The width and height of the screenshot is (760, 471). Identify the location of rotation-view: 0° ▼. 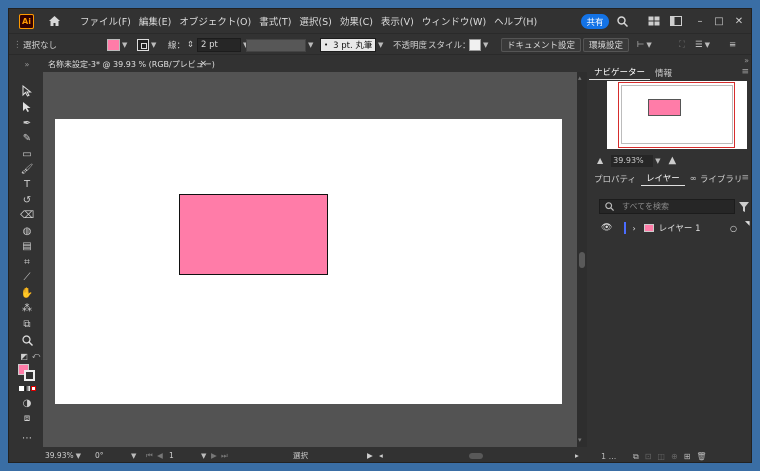
(115, 455).